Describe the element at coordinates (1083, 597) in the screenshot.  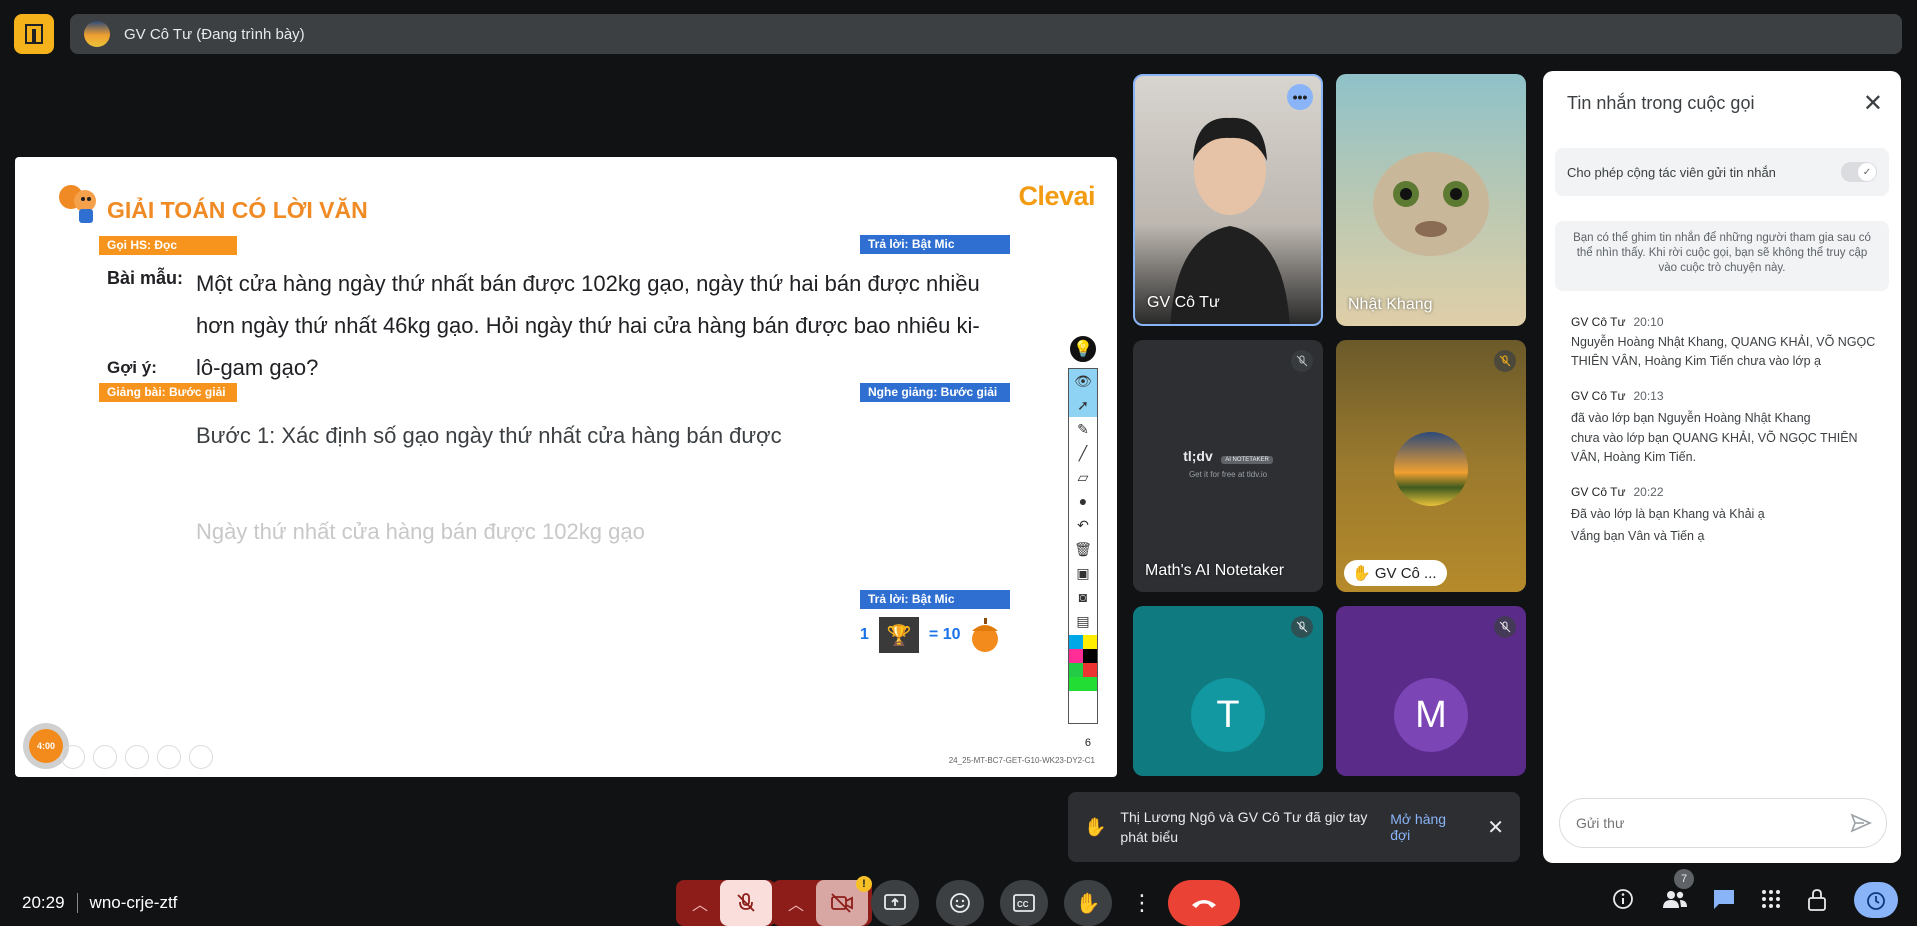
I see `camera-icon: ◙` at that location.